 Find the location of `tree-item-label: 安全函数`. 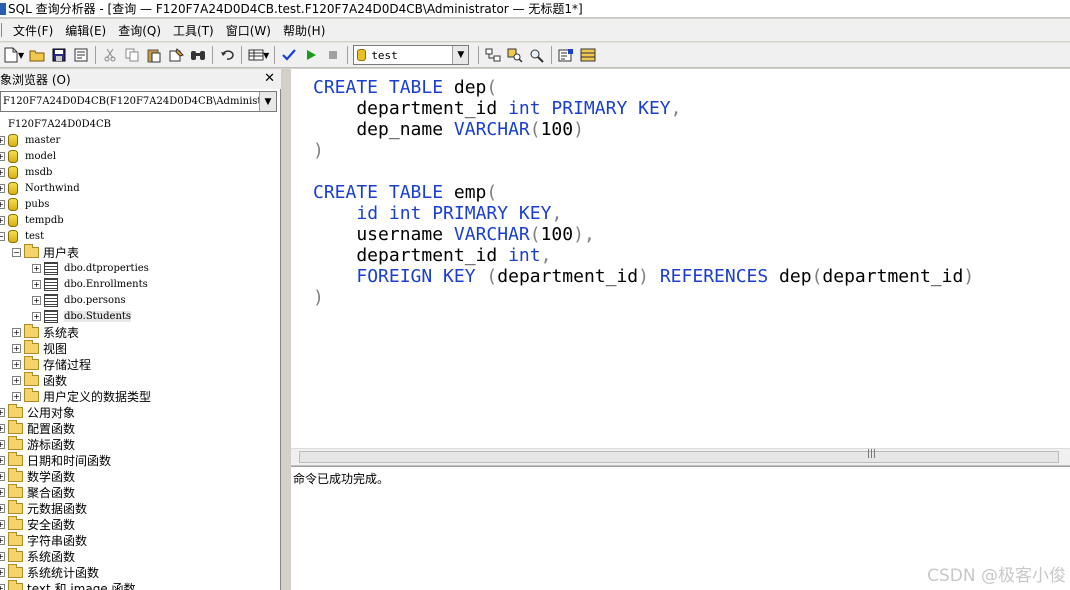

tree-item-label: 安全函数 is located at coordinates (51, 524).